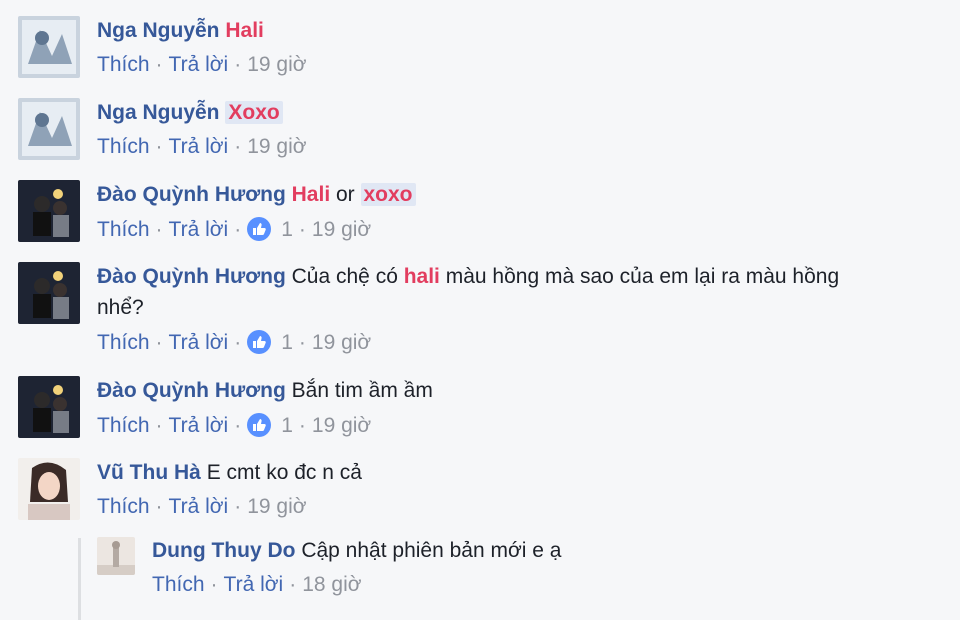 The width and height of the screenshot is (960, 620). What do you see at coordinates (347, 276) in the screenshot?
I see `comment-text: Của chệ có` at bounding box center [347, 276].